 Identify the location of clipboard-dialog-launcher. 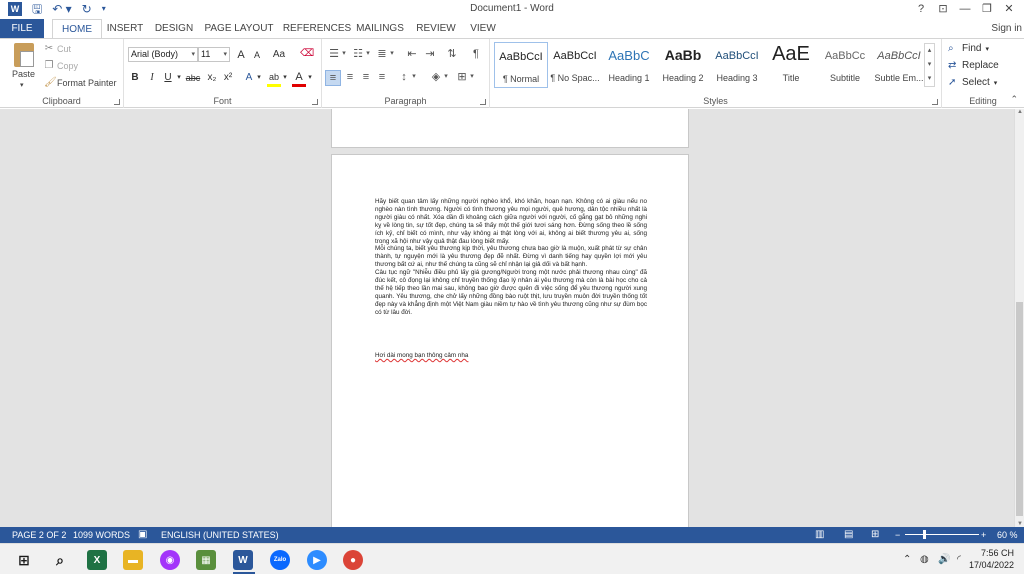
(117, 102).